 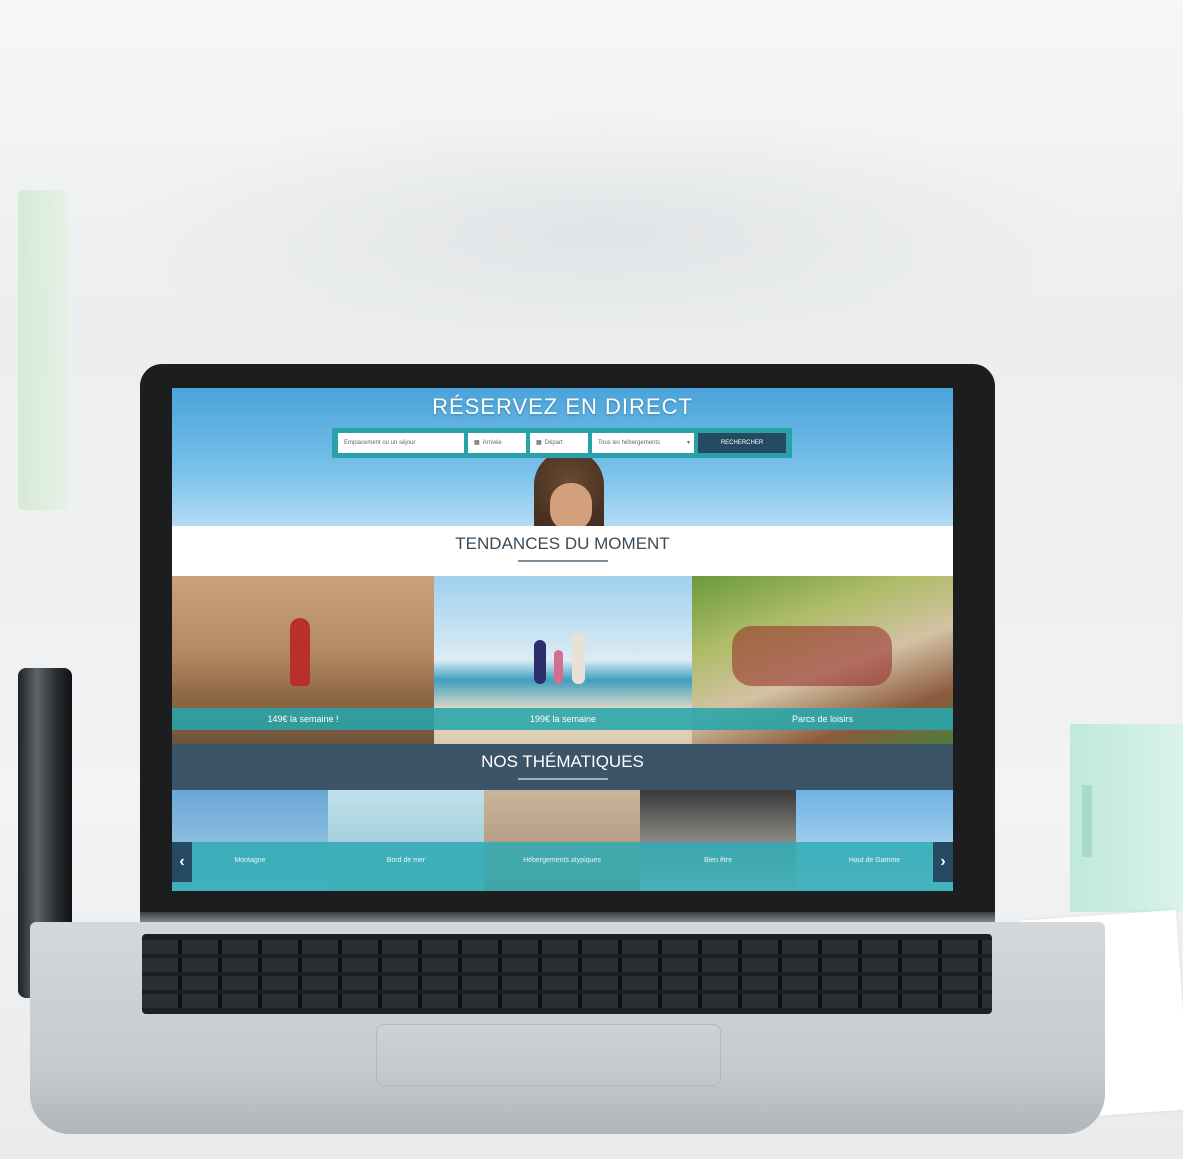 I want to click on trend-card: 199€ la semaine, so click(x=563, y=660).